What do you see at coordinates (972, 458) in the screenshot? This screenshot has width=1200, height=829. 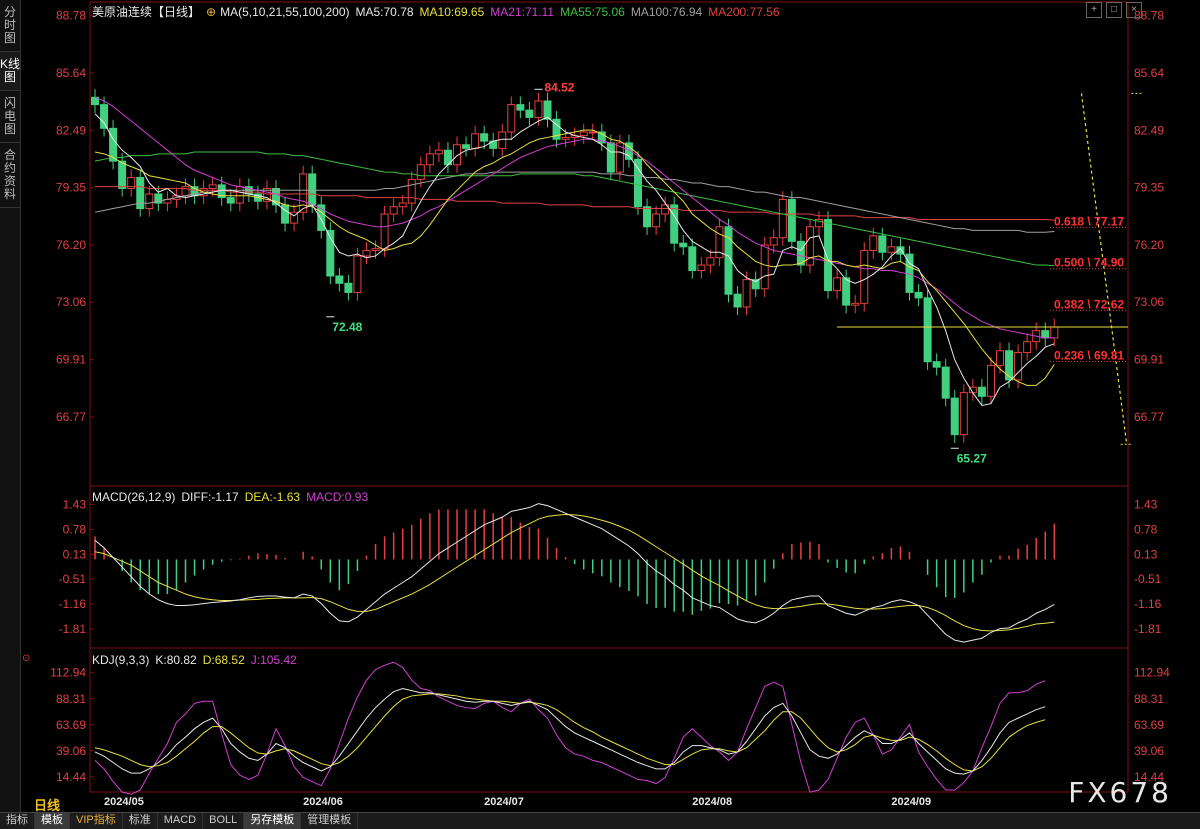 I see `low-label: 65.27` at bounding box center [972, 458].